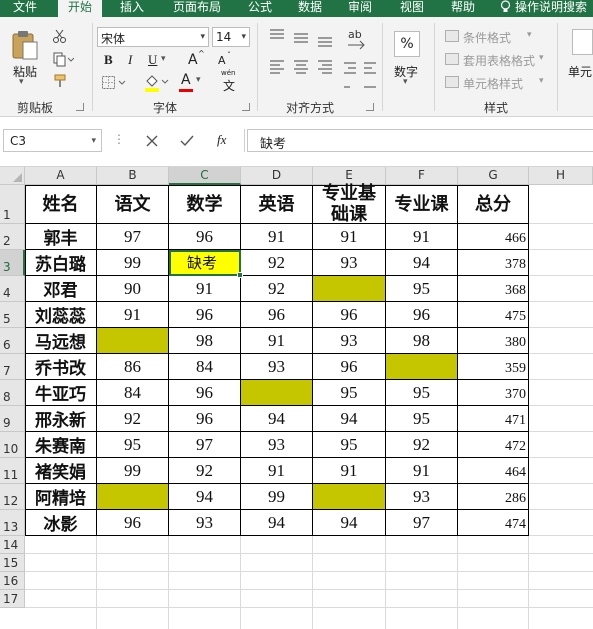  What do you see at coordinates (229, 85) in the screenshot?
I see `phonetic-button: 文` at bounding box center [229, 85].